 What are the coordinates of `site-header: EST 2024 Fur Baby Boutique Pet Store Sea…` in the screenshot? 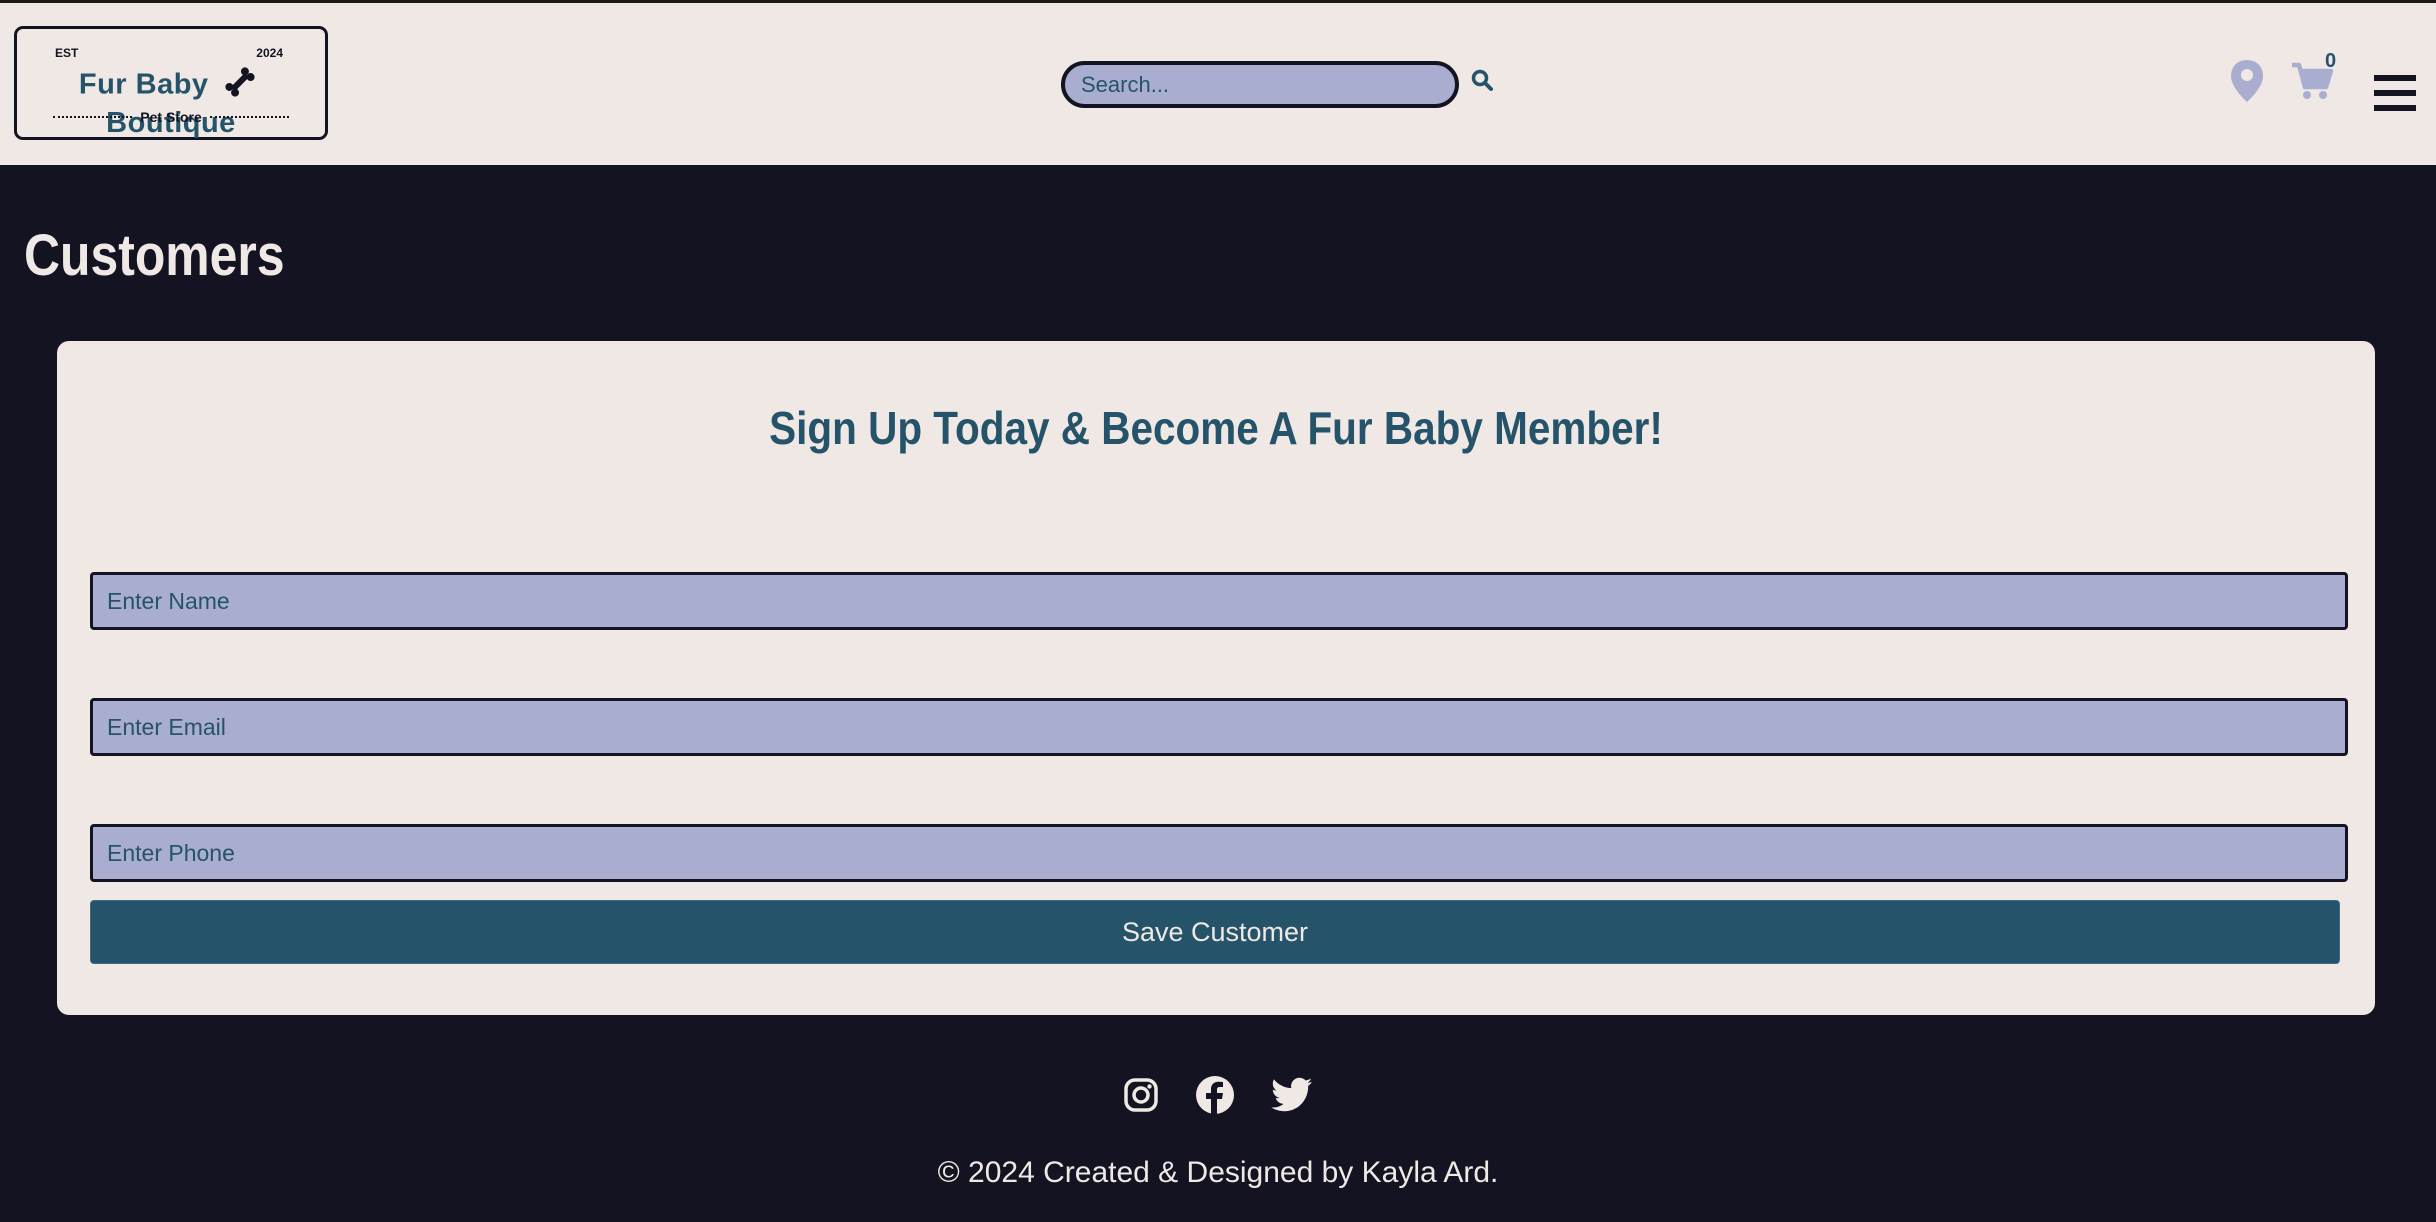 It's located at (1218, 84).